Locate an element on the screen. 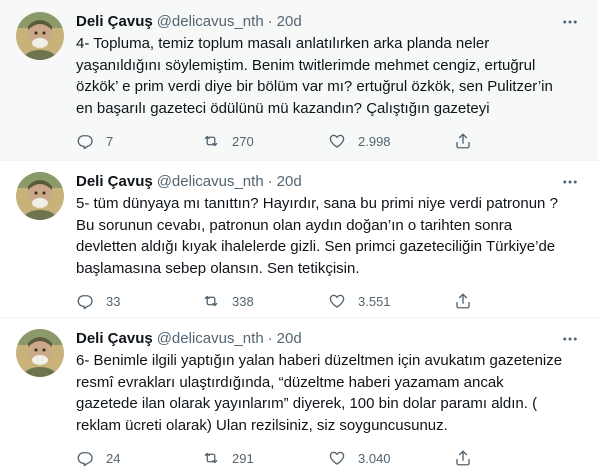  like-button: 2.998 is located at coordinates (391, 141).